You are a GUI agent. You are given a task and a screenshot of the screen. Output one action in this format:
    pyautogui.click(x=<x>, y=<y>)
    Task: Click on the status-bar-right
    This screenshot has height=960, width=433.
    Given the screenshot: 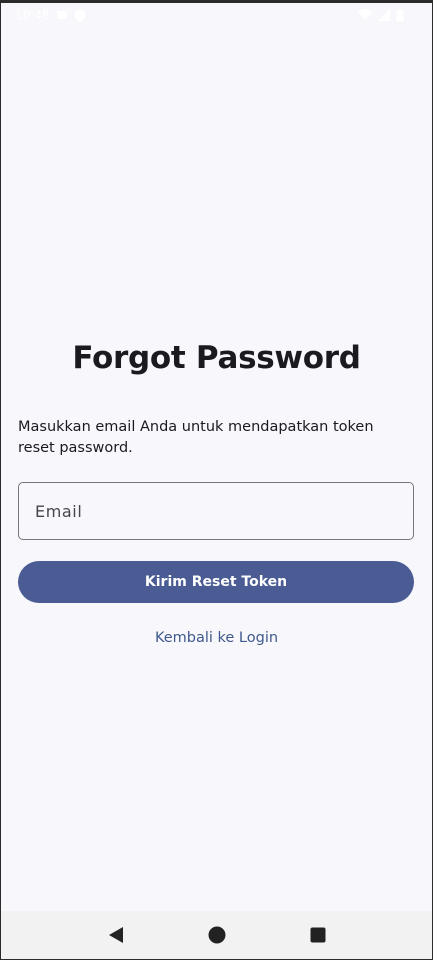 What is the action you would take?
    pyautogui.click(x=381, y=15)
    